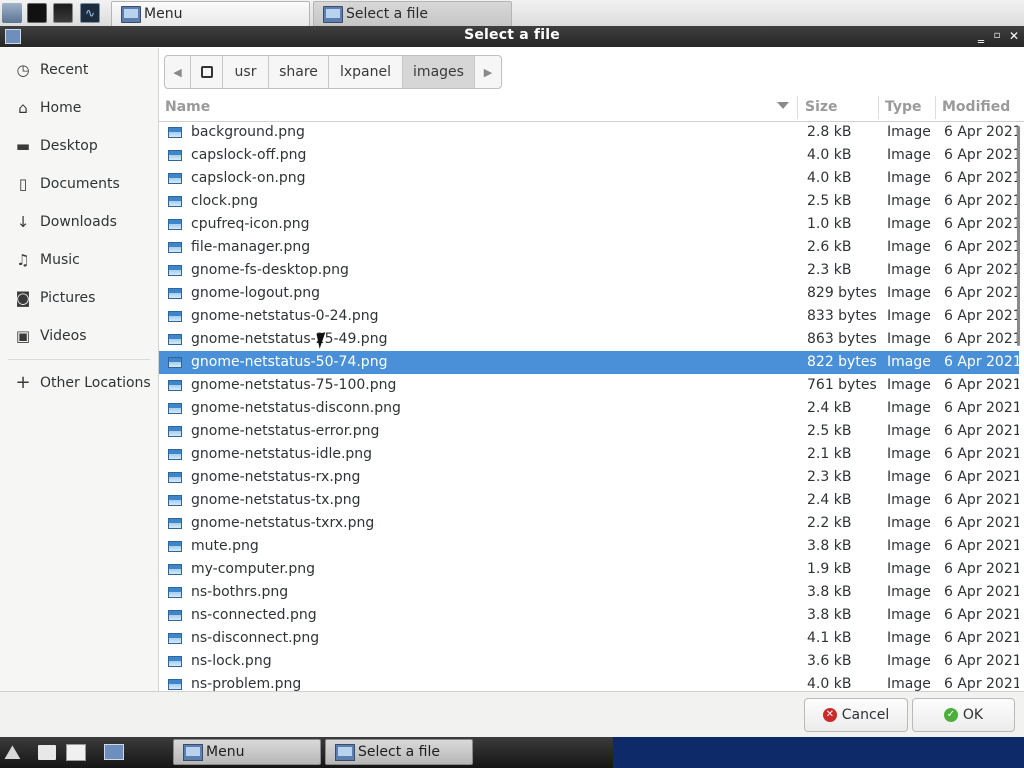  I want to click on ok-button: ✓ OK, so click(963, 715).